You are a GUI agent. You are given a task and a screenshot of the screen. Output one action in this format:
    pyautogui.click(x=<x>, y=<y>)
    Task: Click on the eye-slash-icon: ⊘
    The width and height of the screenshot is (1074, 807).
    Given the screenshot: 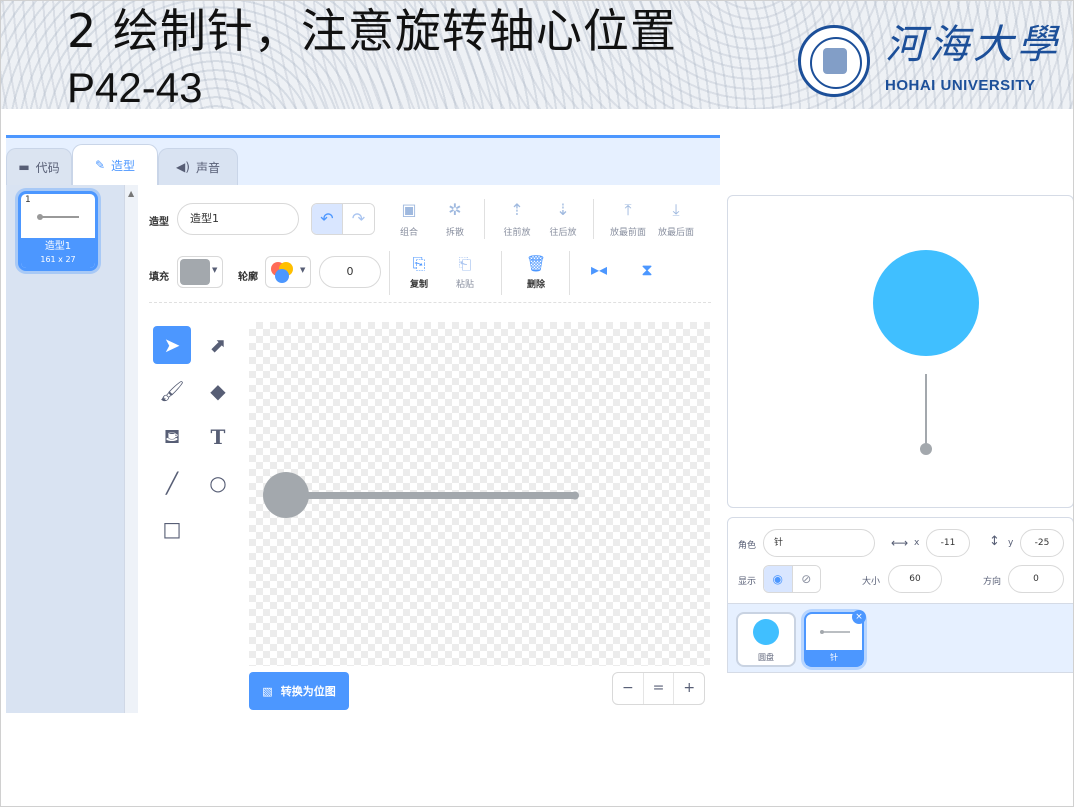 What is the action you would take?
    pyautogui.click(x=806, y=579)
    